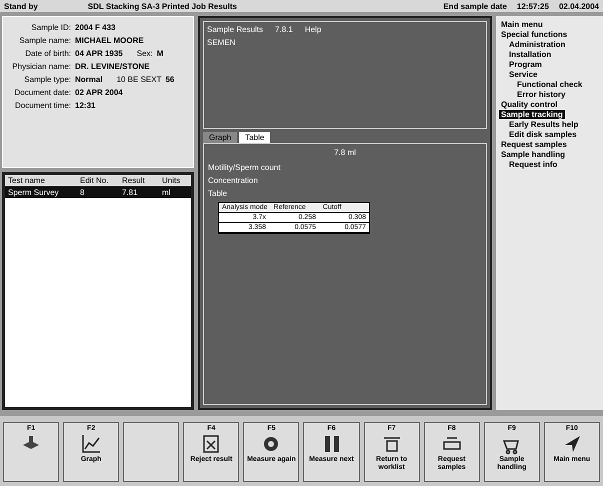 The width and height of the screenshot is (603, 486). Describe the element at coordinates (167, 192) in the screenshot. I see `table-cell-text: ml` at that location.